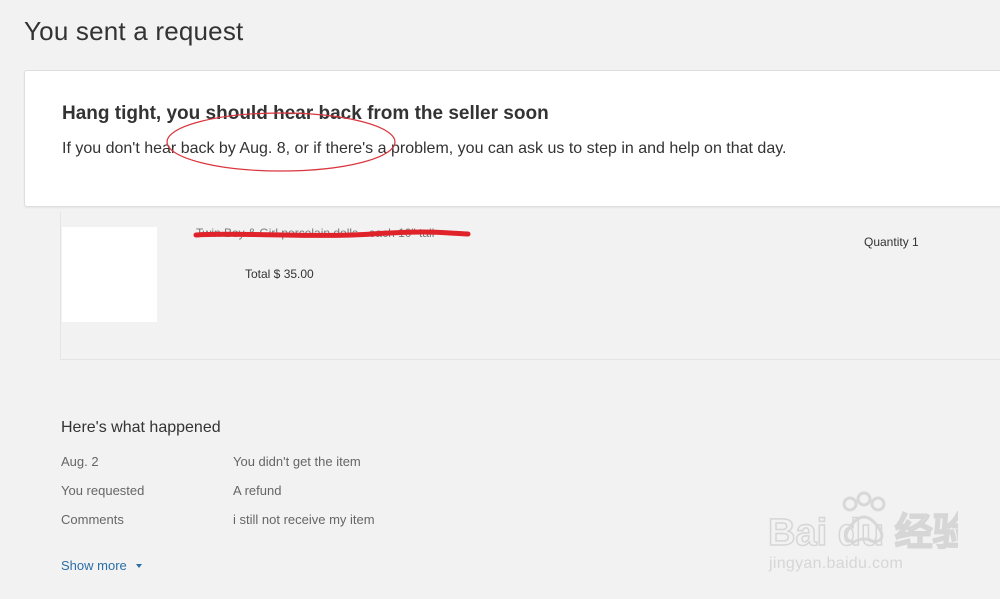 The image size is (1000, 599). What do you see at coordinates (109, 274) in the screenshot?
I see `item-thumbnail` at bounding box center [109, 274].